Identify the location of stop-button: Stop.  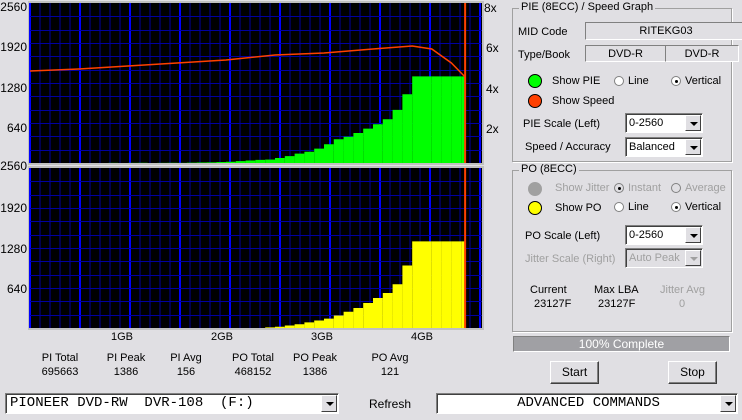
(692, 372).